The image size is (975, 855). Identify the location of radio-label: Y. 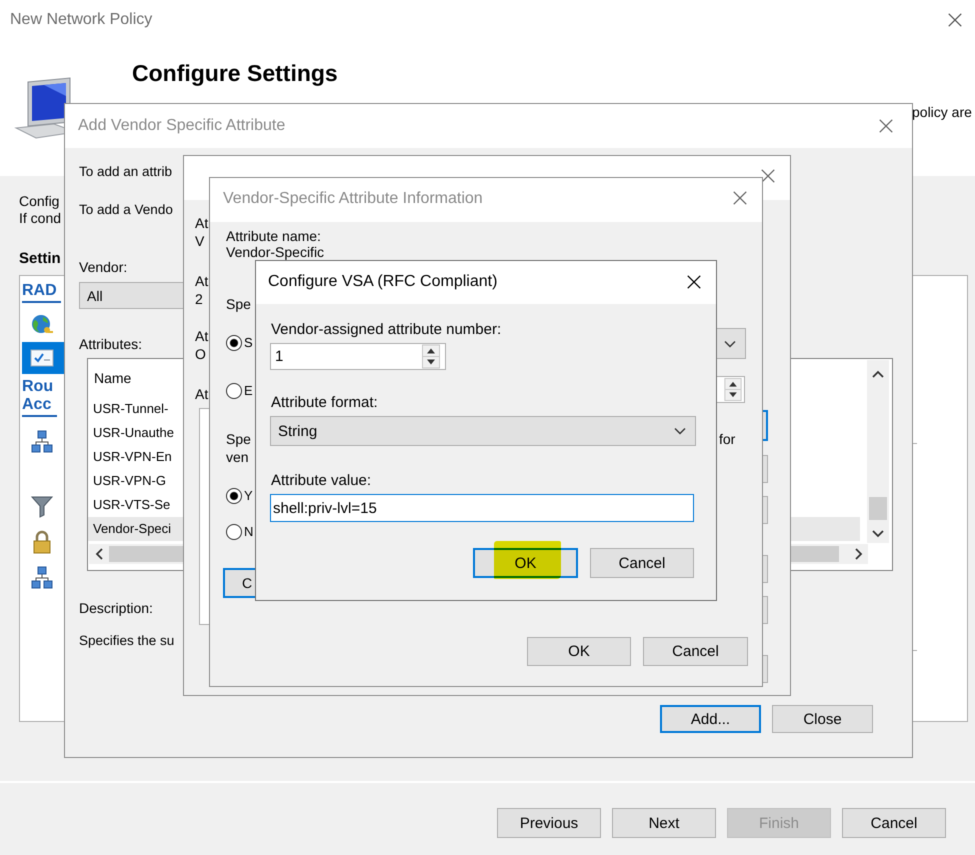
(248, 496).